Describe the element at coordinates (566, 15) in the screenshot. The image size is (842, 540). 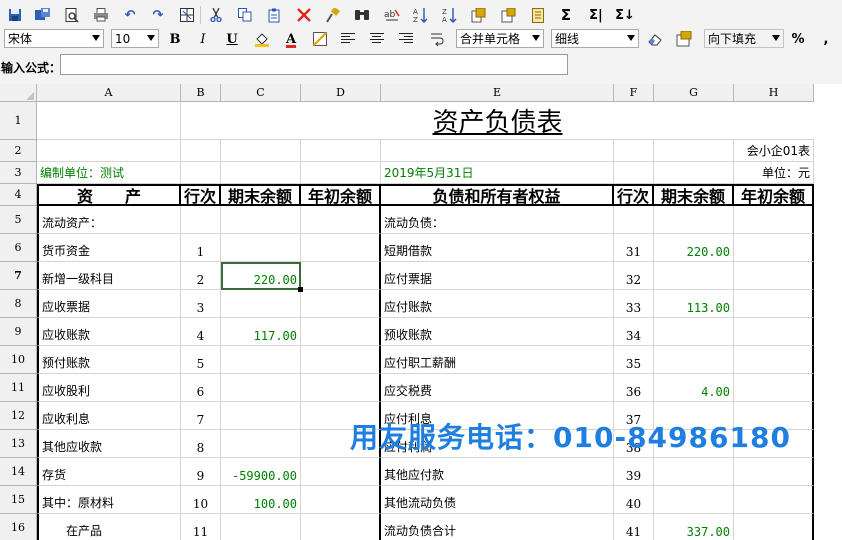
I see `sum-icon: Σ` at that location.